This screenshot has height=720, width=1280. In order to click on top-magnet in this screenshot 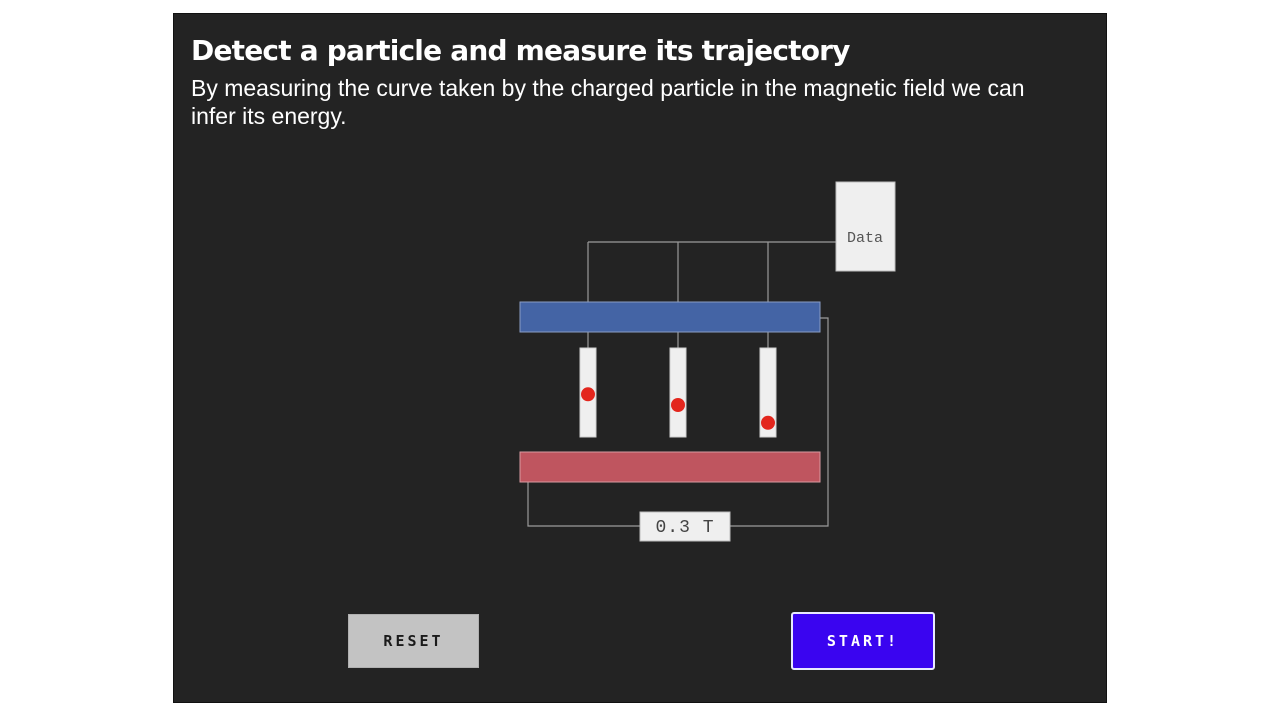, I will do `click(670, 317)`.